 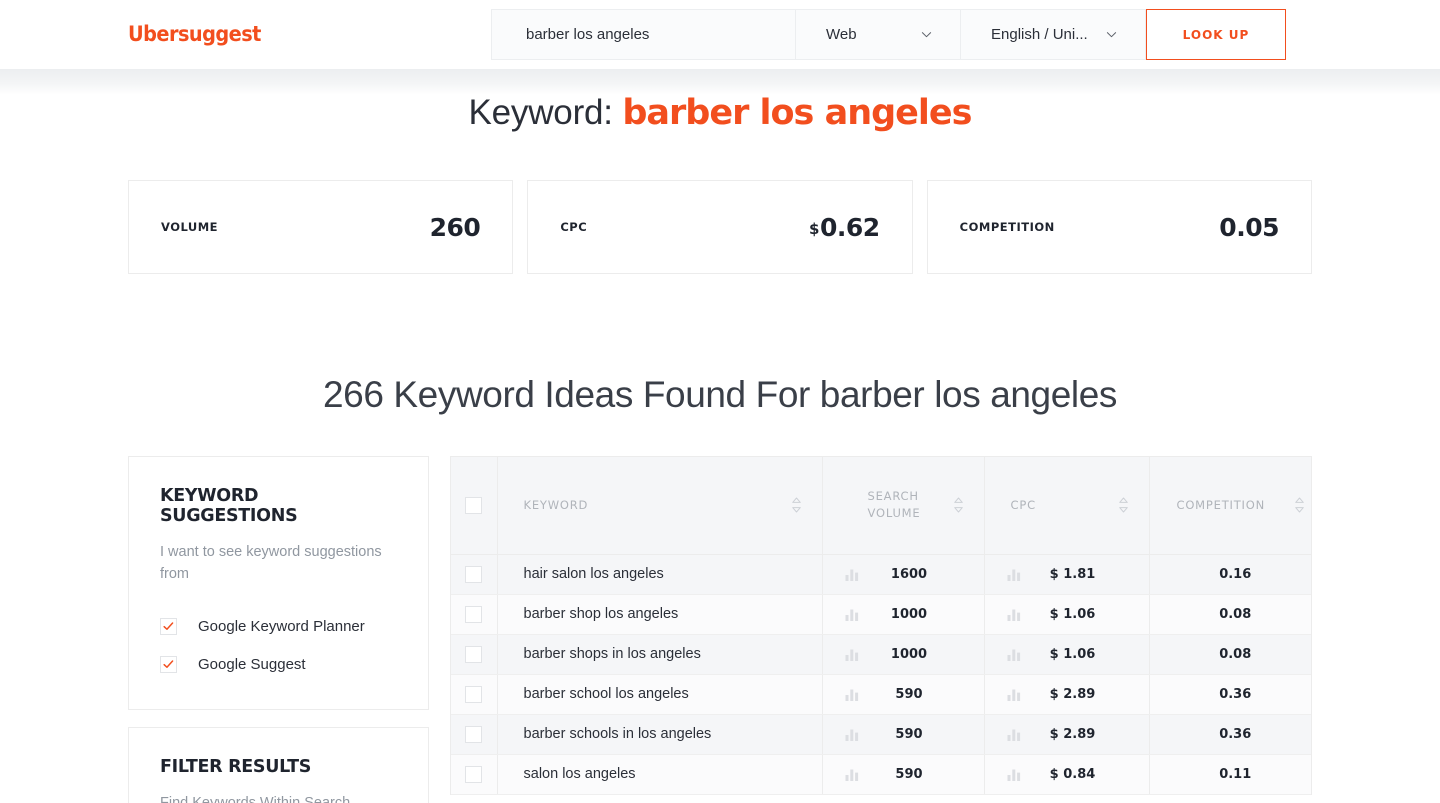 What do you see at coordinates (909, 694) in the screenshot?
I see `search-volume-value: 590` at bounding box center [909, 694].